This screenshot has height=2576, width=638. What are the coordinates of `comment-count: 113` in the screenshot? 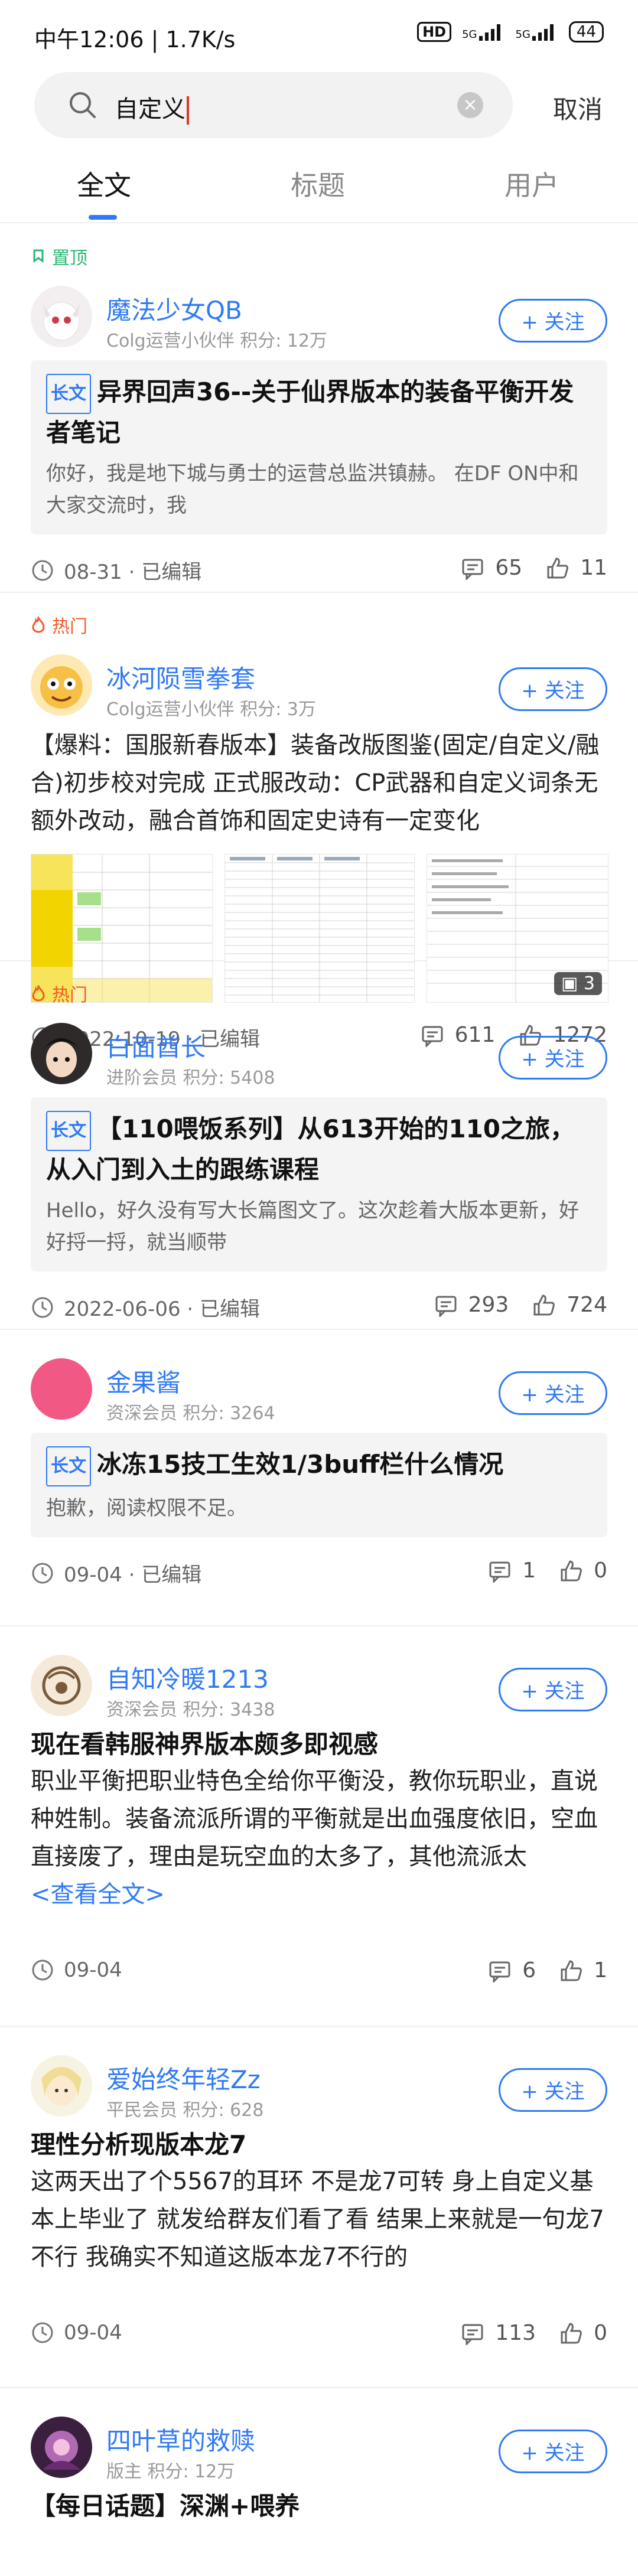 It's located at (499, 2333).